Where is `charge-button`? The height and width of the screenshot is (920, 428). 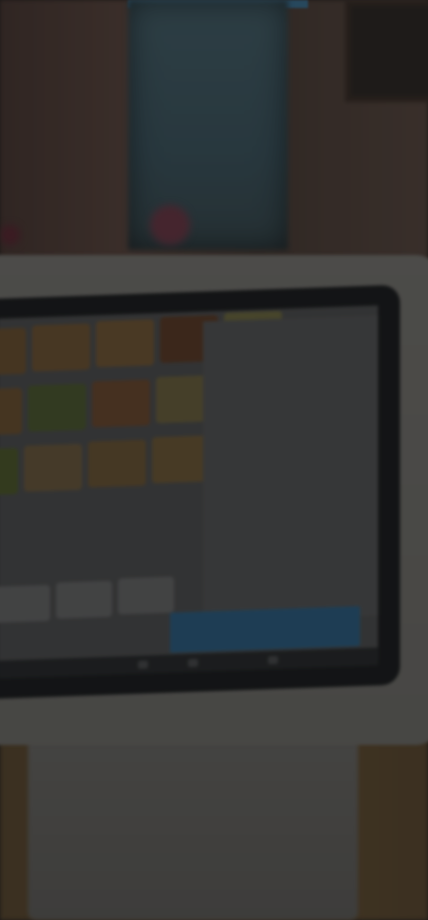
charge-button is located at coordinates (265, 629).